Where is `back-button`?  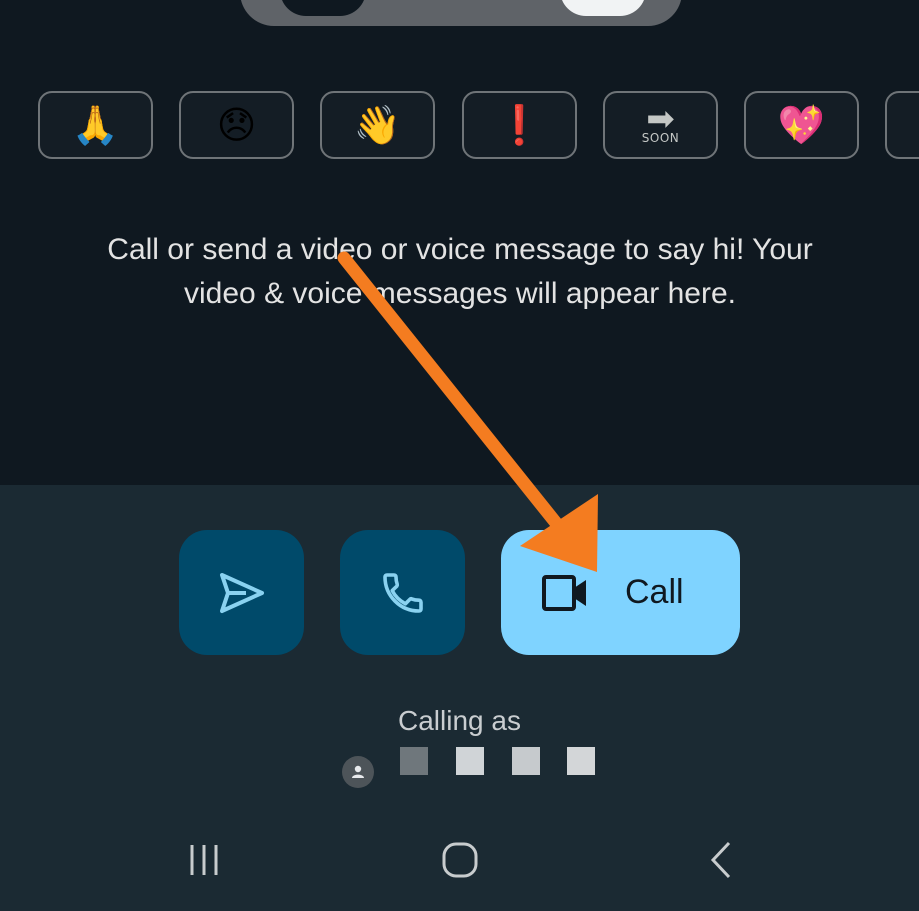
back-button is located at coordinates (720, 860).